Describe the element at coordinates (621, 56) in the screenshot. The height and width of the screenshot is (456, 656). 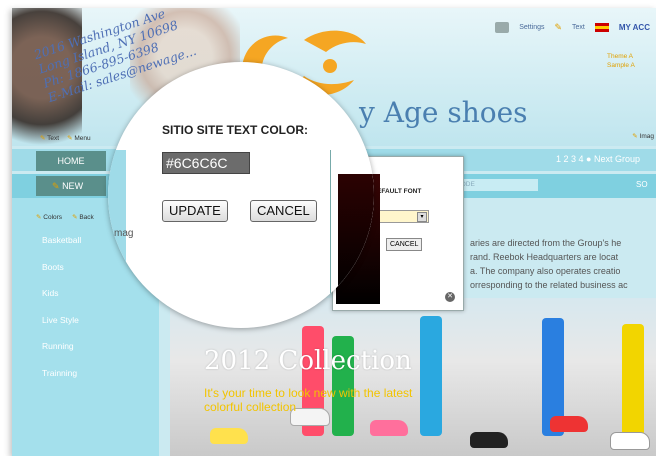
I see `theme-label: Theme A` at that location.